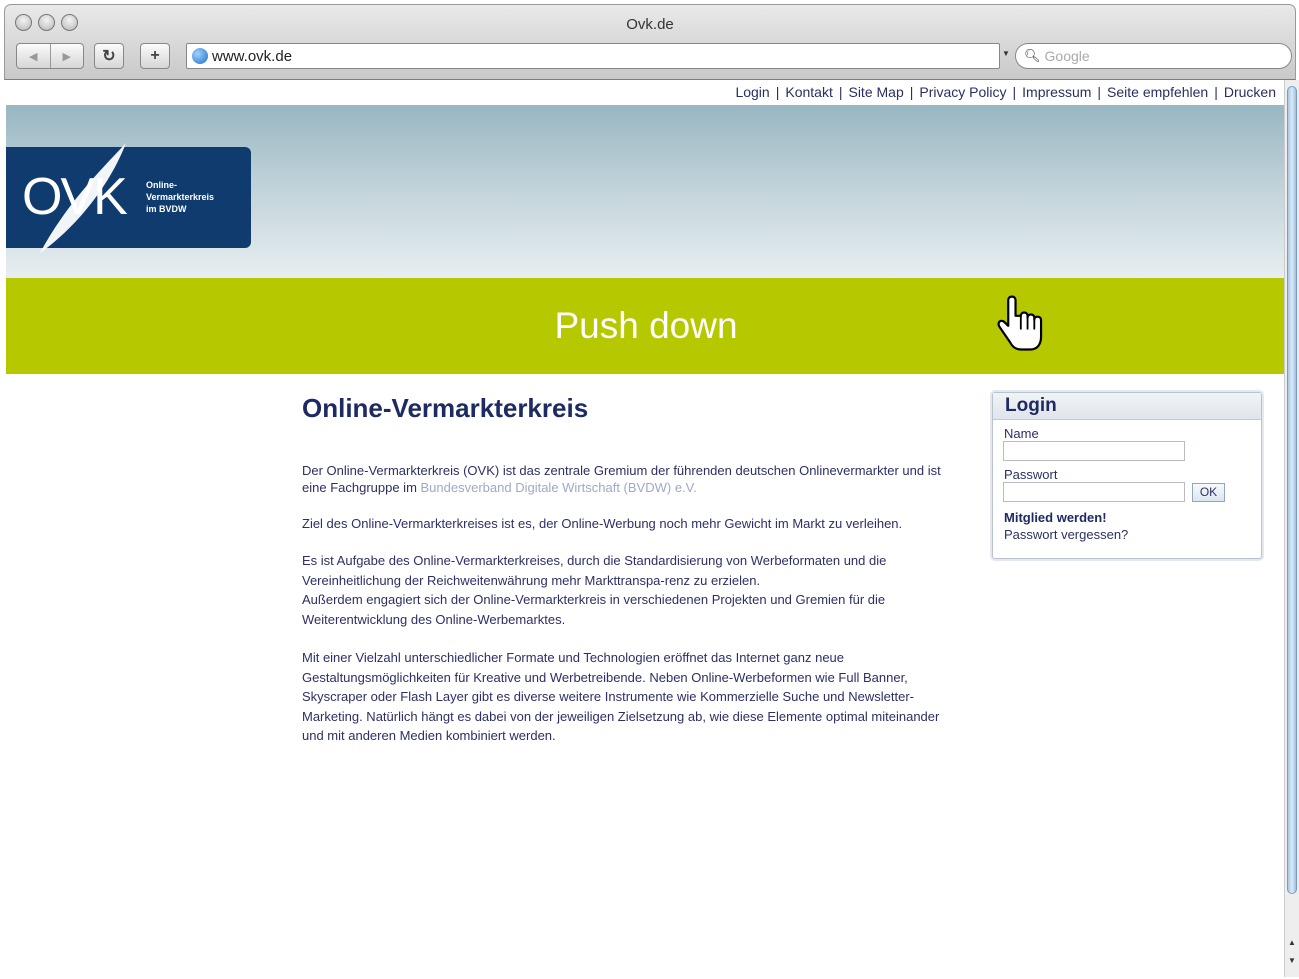  What do you see at coordinates (962, 92) in the screenshot?
I see `toplink-privacy: Privacy Policy` at bounding box center [962, 92].